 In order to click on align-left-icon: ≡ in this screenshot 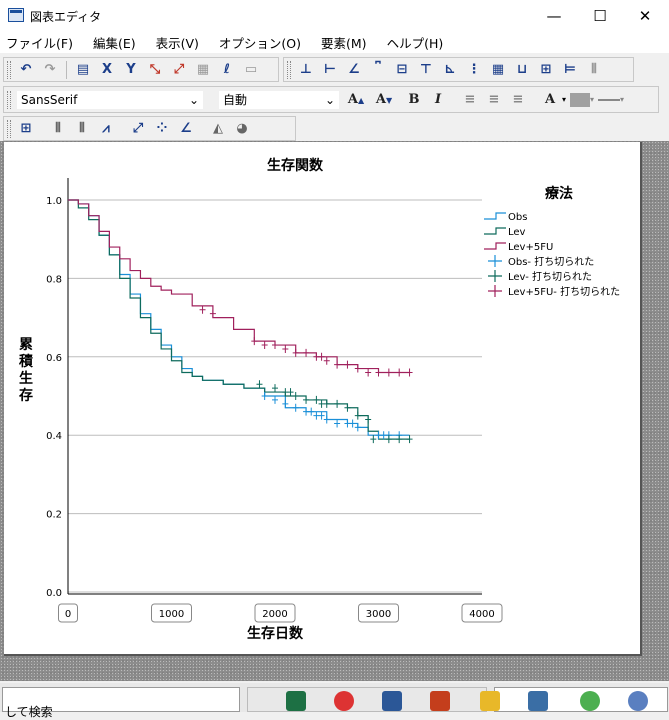, I will do `click(470, 100)`.